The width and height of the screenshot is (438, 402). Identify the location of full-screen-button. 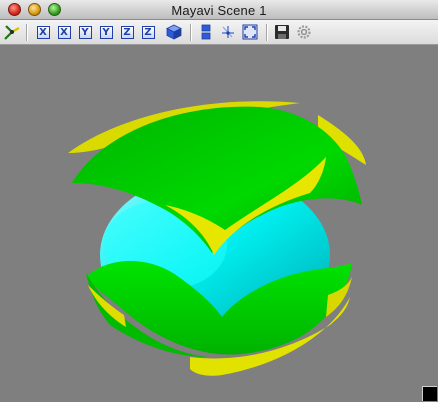
(250, 32).